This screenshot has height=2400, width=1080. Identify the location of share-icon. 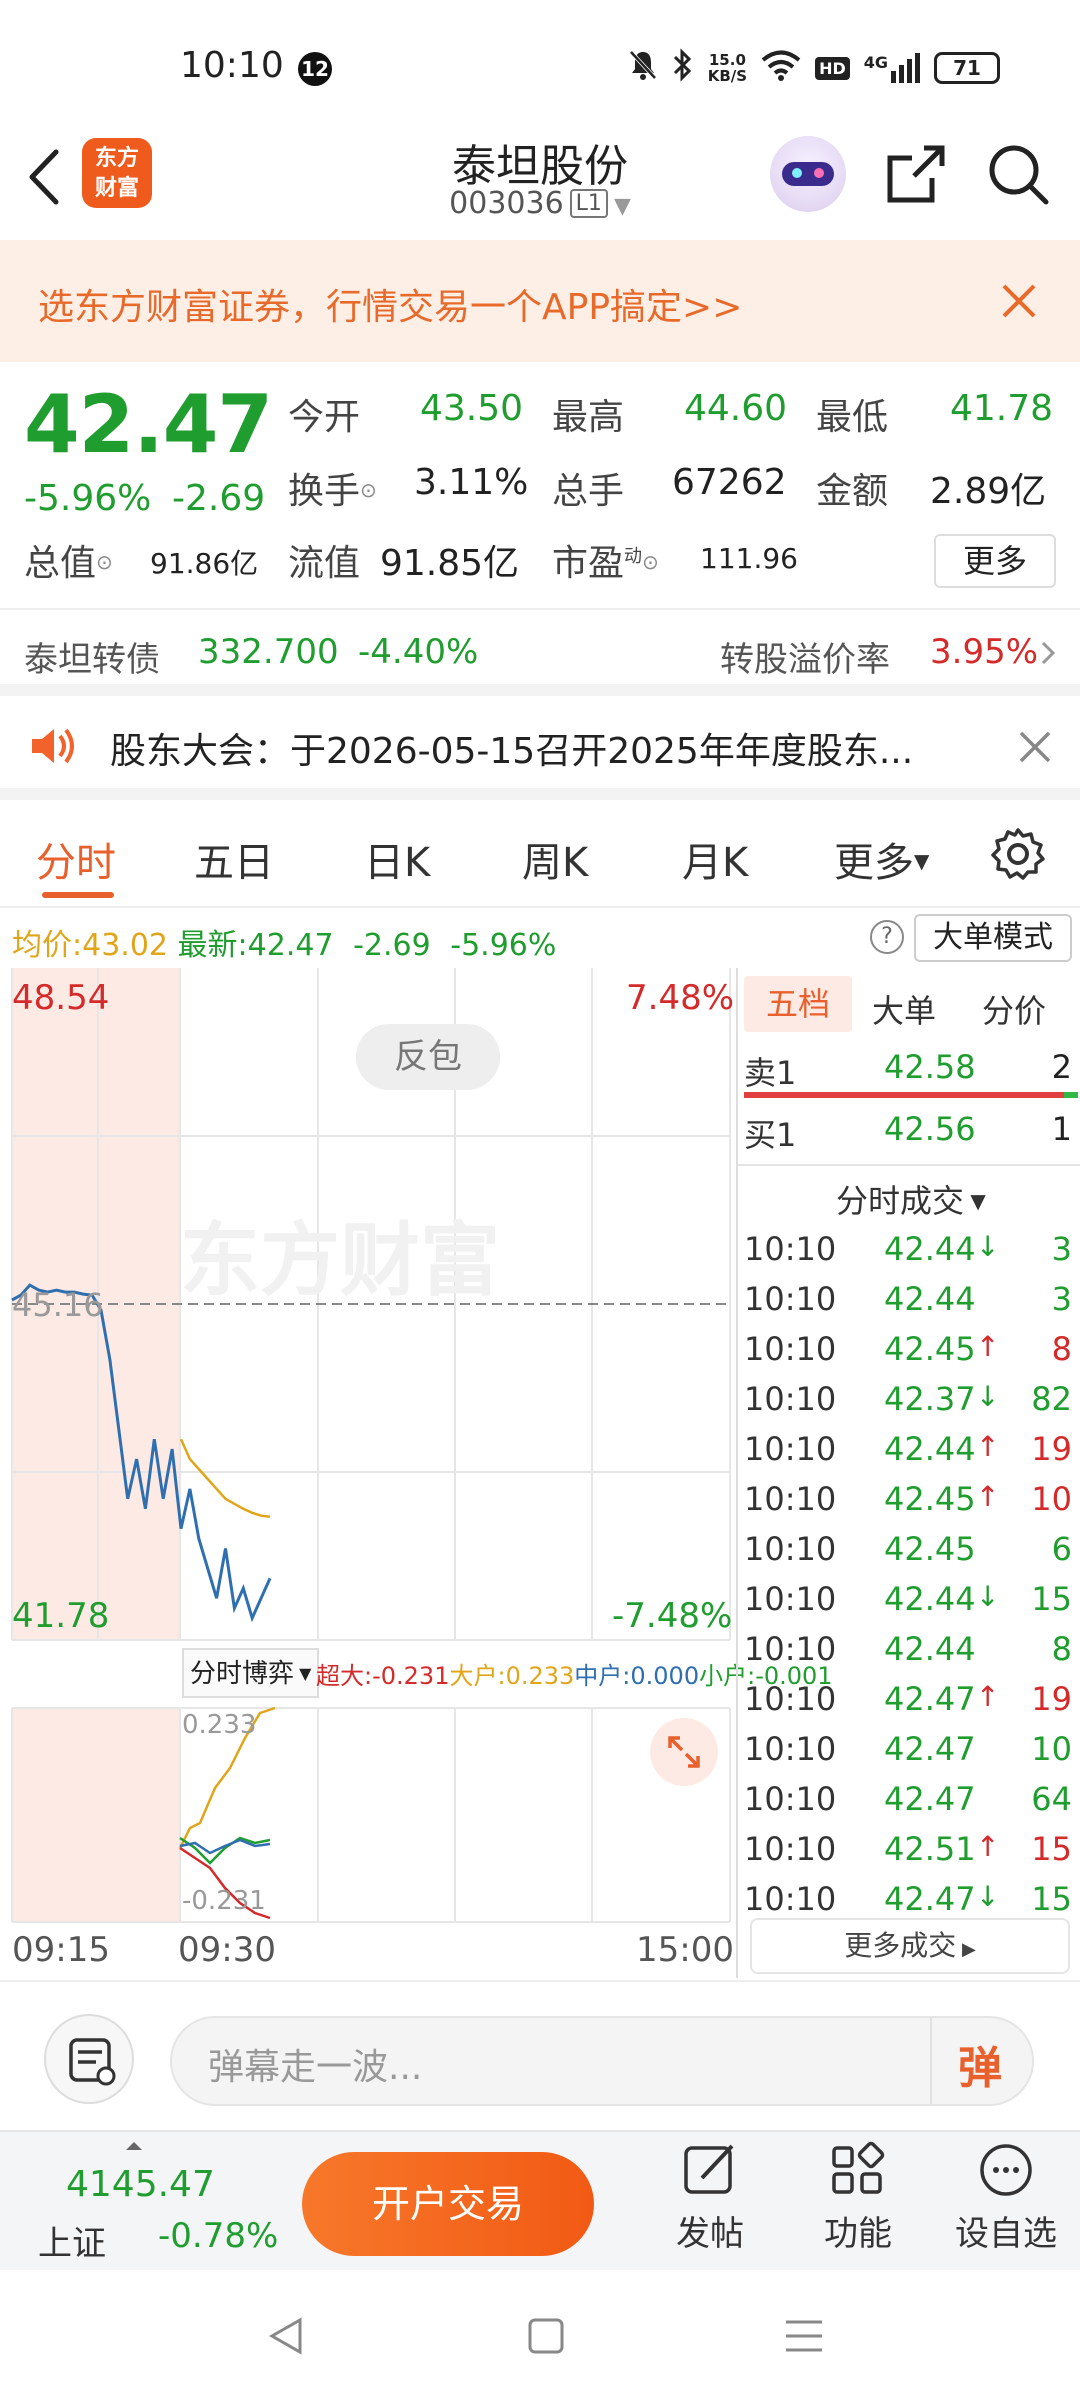
(916, 176).